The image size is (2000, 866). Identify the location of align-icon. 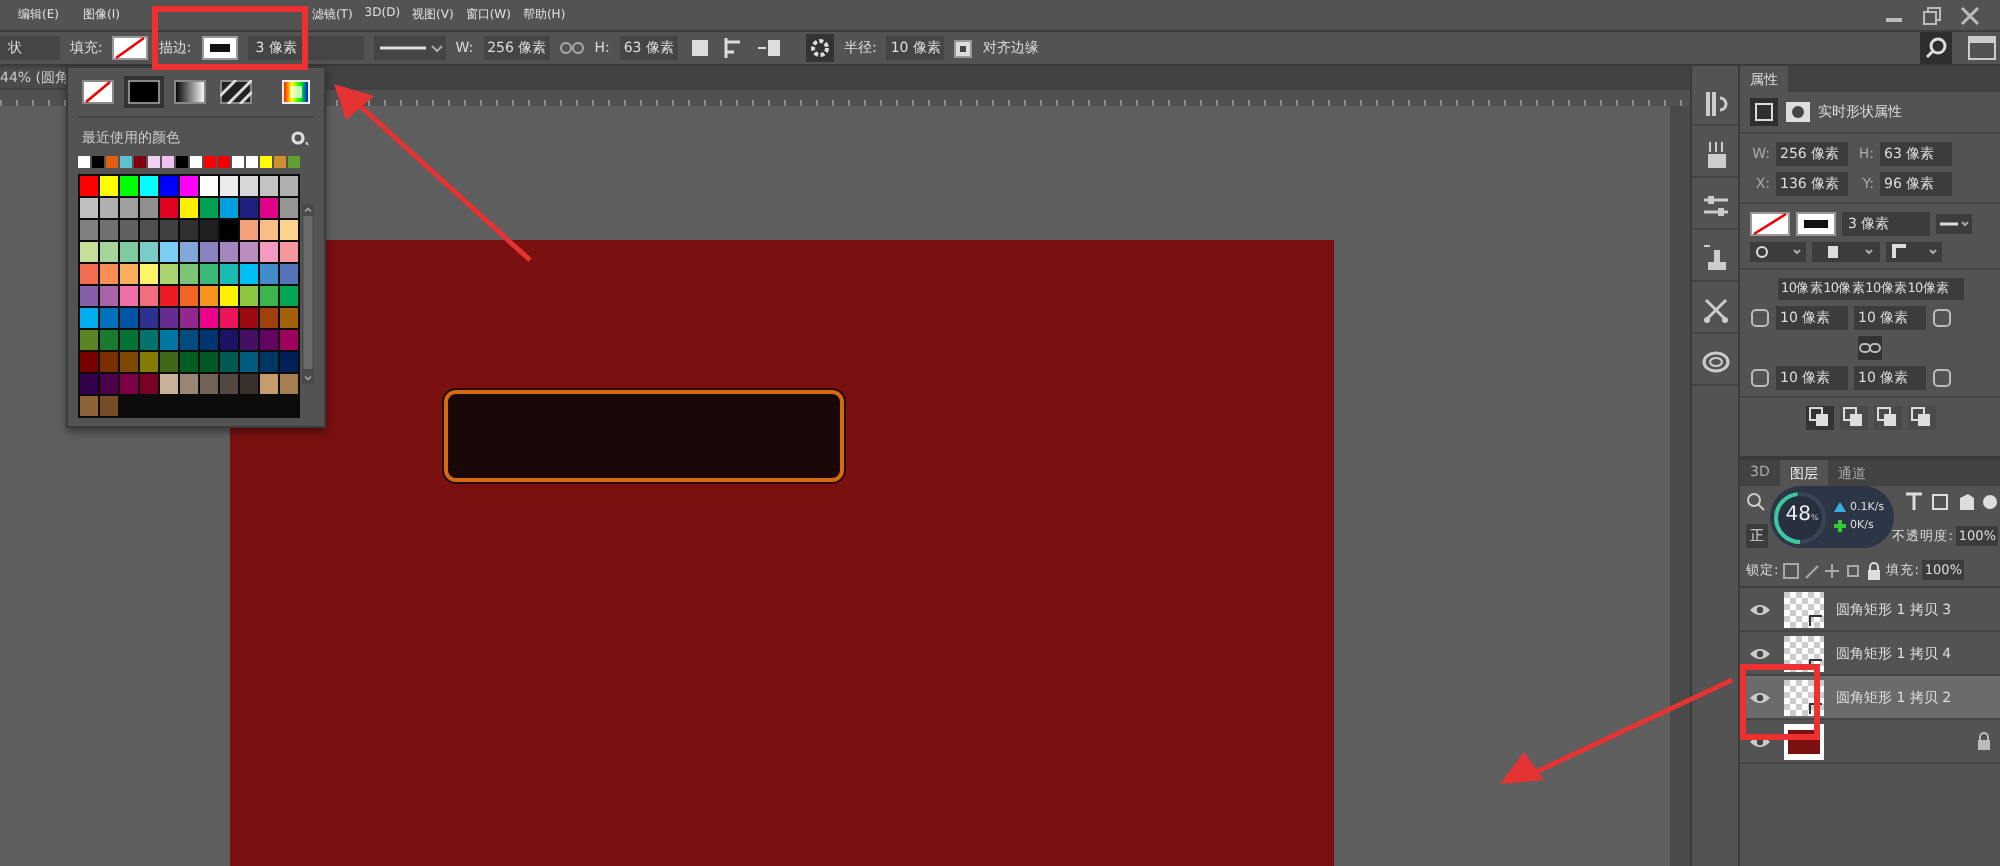
(733, 48).